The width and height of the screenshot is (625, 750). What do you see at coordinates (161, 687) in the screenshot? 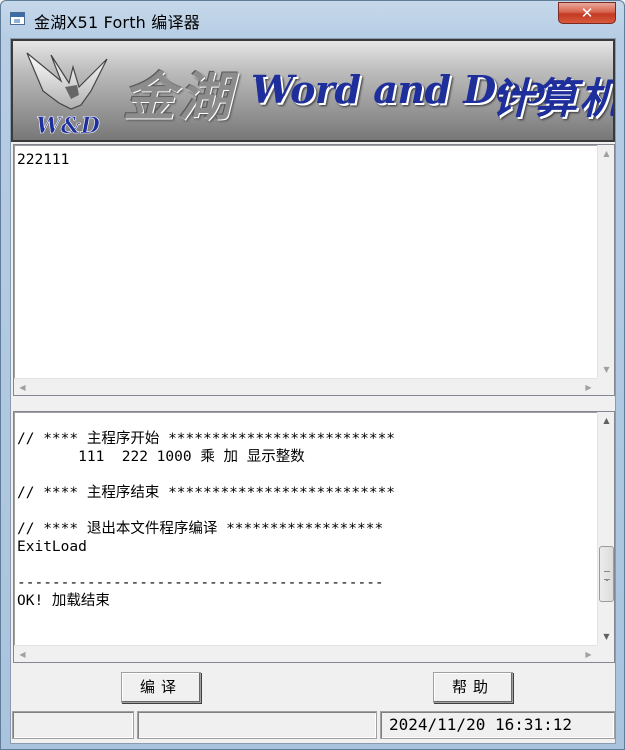
I see `compile-button: 编译` at bounding box center [161, 687].